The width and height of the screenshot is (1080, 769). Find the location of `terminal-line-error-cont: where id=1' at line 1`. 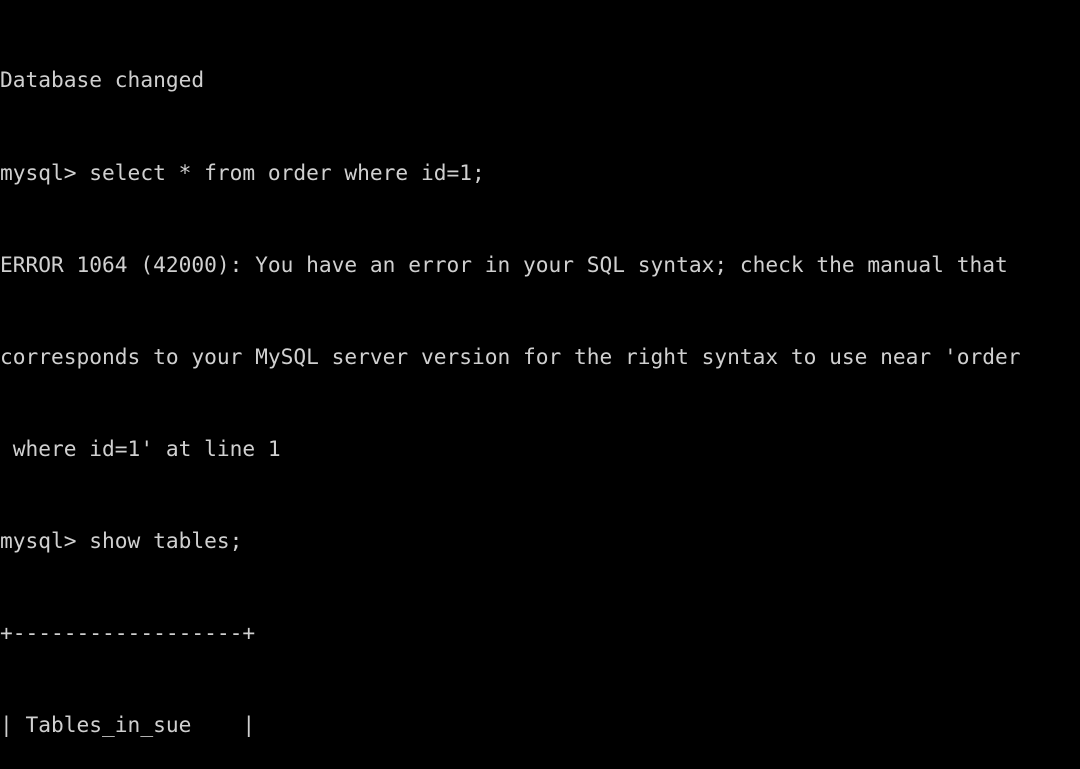

terminal-line-error-cont: where id=1' at line 1 is located at coordinates (140, 448).